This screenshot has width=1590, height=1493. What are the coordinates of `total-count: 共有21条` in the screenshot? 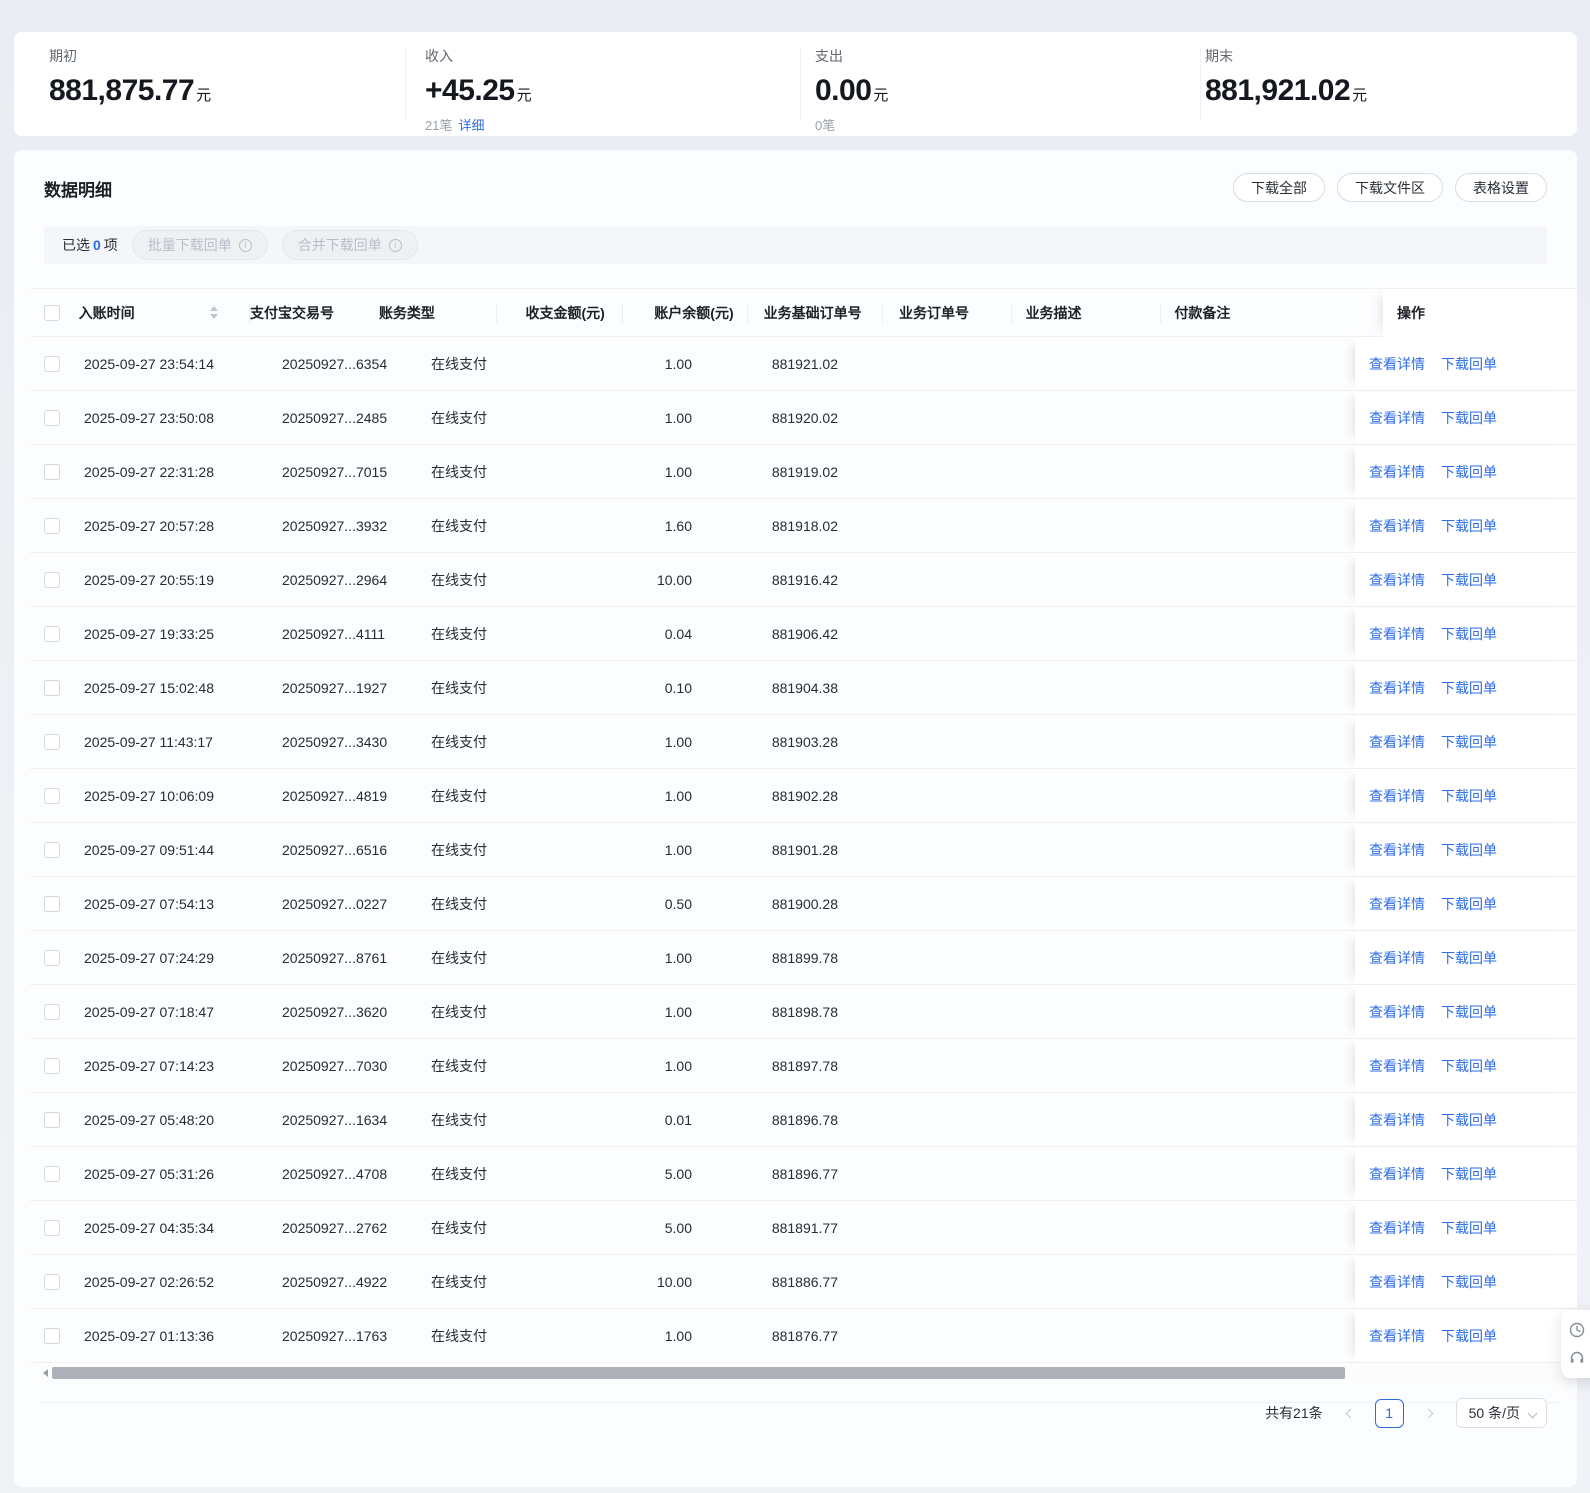 It's located at (1294, 1413).